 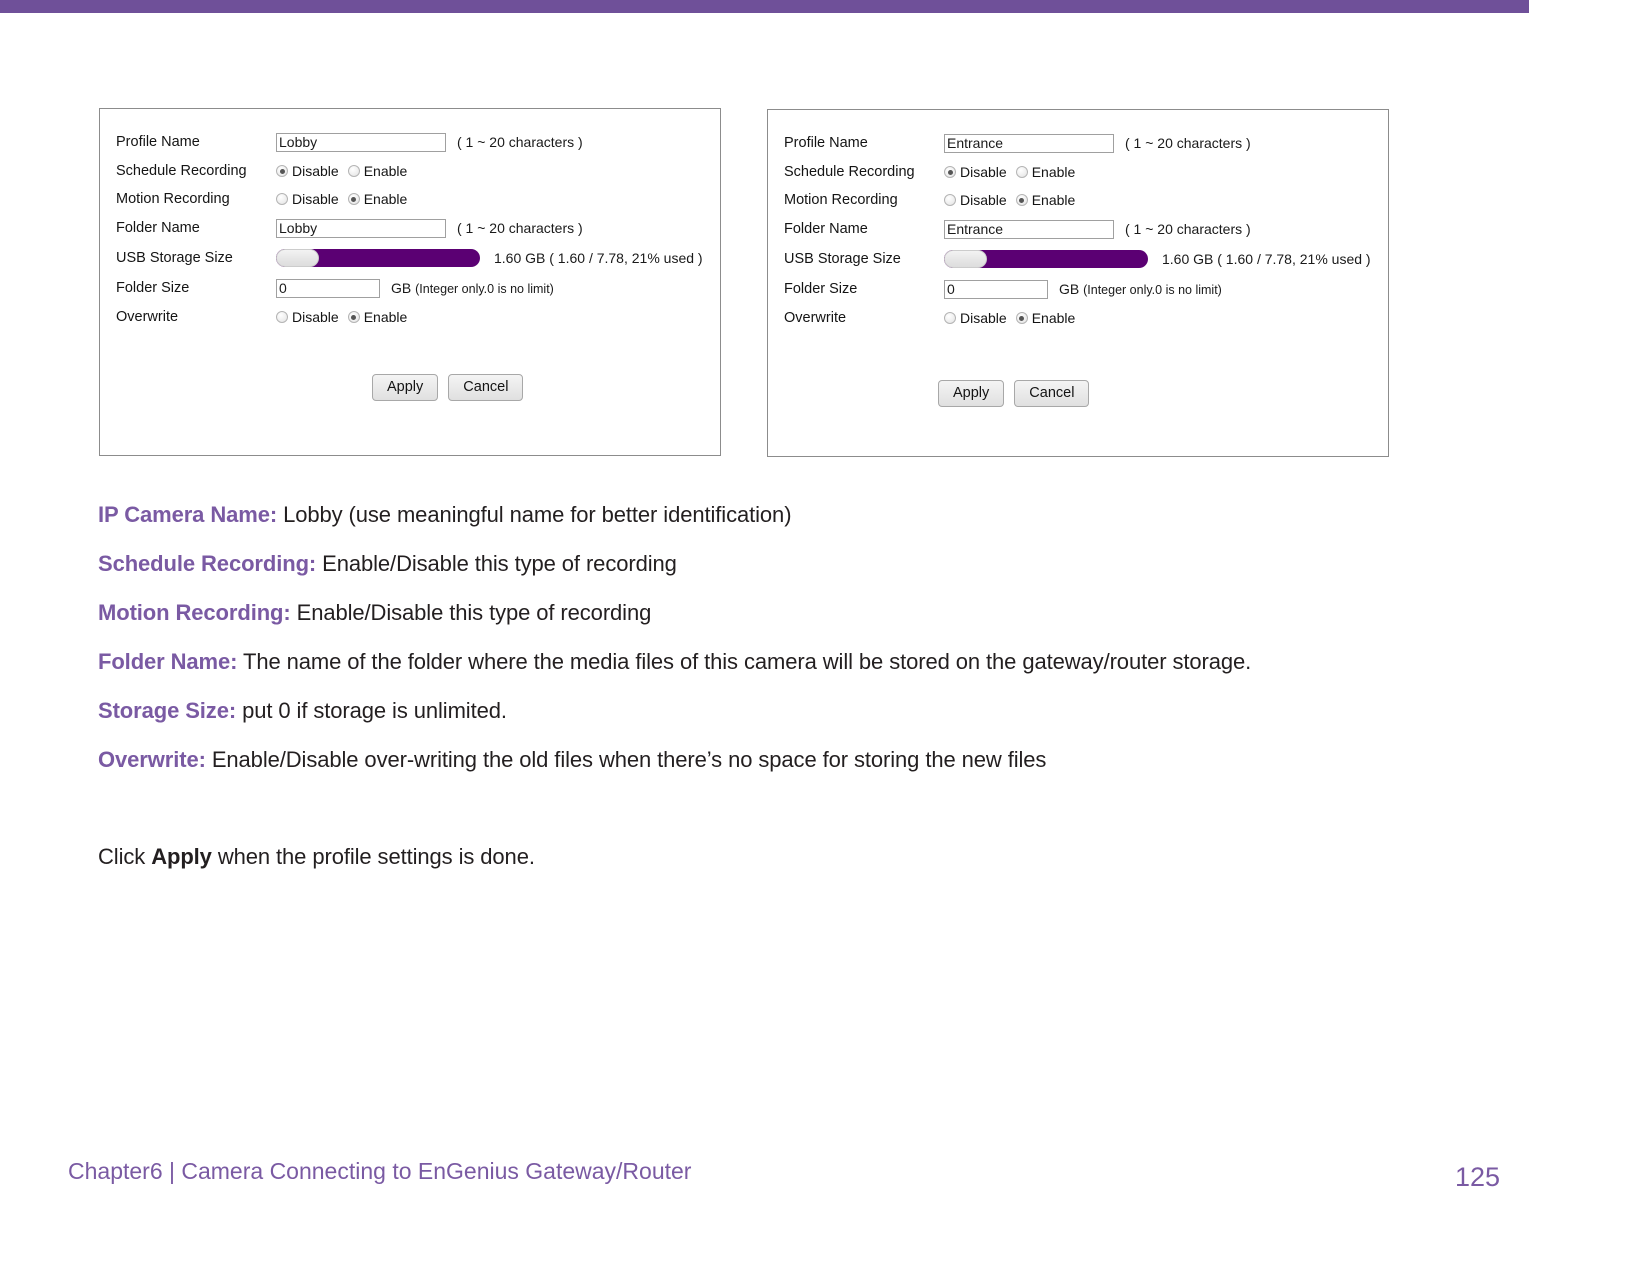 What do you see at coordinates (1152, 290) in the screenshot?
I see `folder-size-hint: (Integer only.0 is no limit)` at bounding box center [1152, 290].